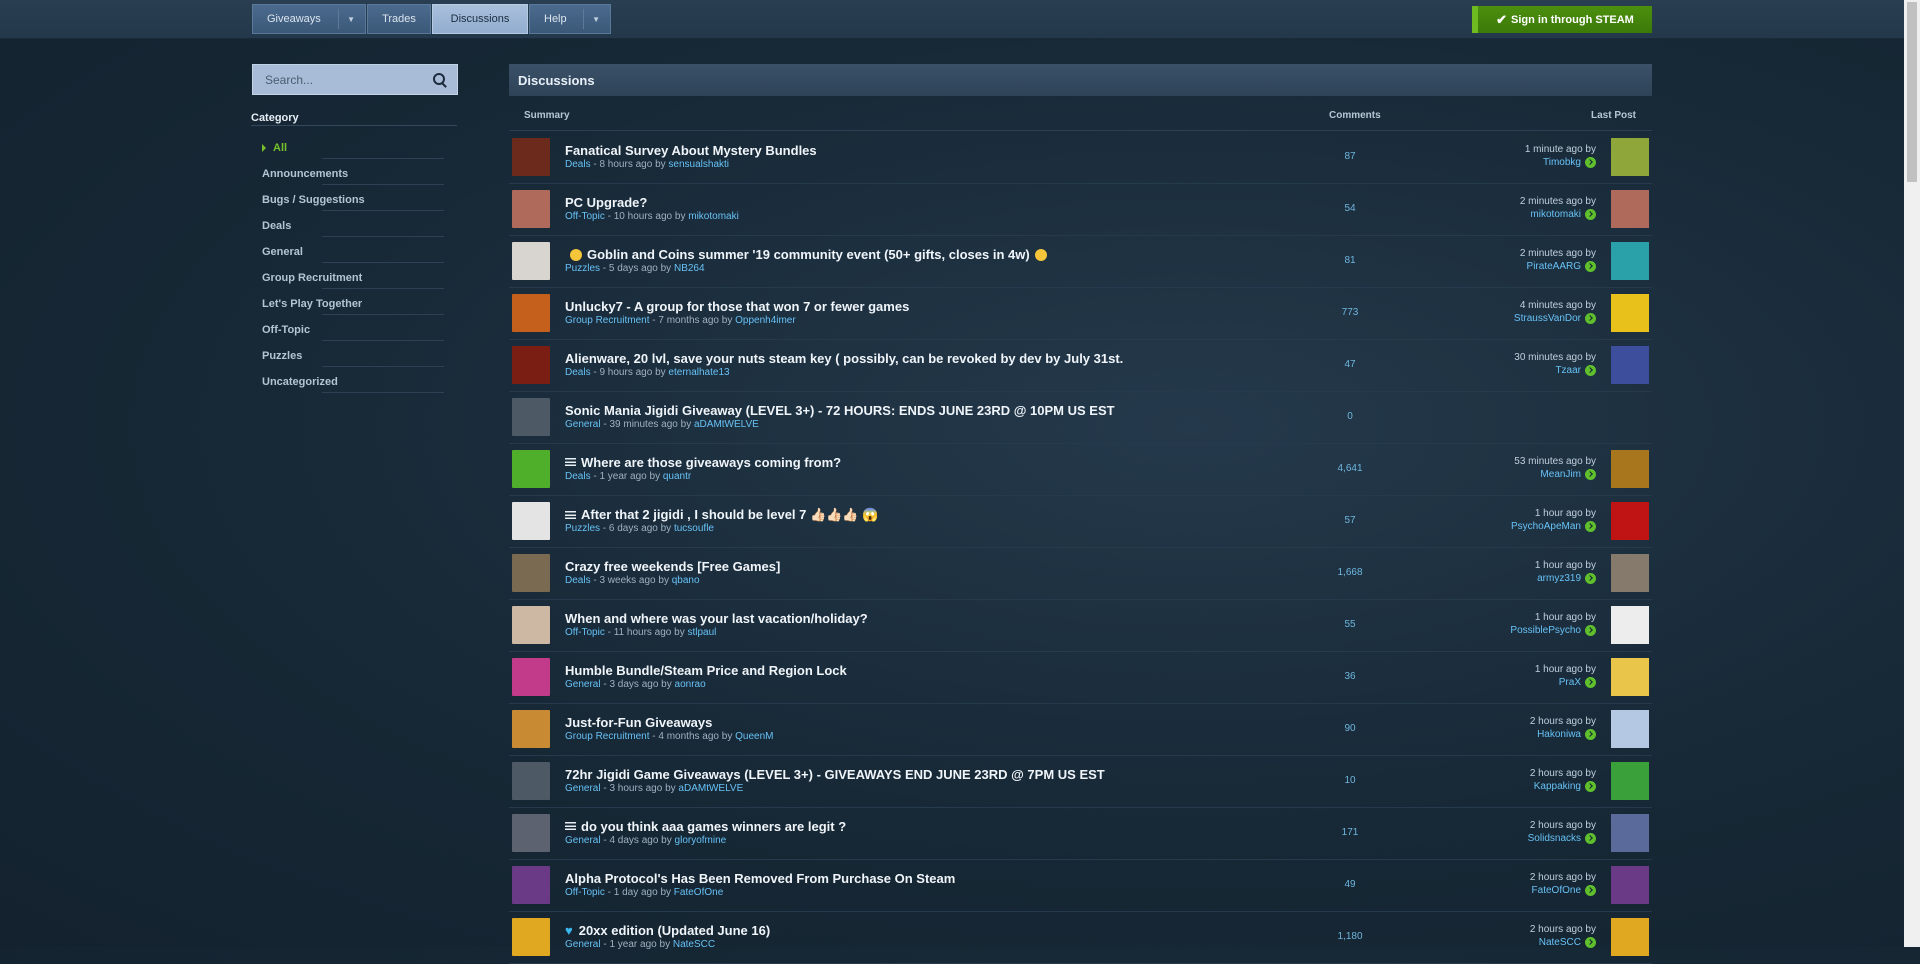  I want to click on scrollbar, so click(1912, 473).